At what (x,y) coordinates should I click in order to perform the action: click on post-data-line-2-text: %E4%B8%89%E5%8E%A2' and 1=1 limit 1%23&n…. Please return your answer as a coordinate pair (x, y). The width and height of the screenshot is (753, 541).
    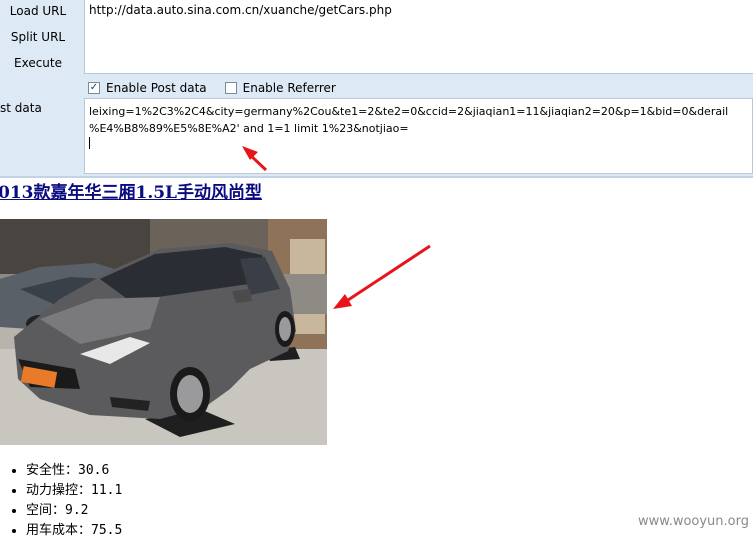
    Looking at the image, I should click on (249, 128).